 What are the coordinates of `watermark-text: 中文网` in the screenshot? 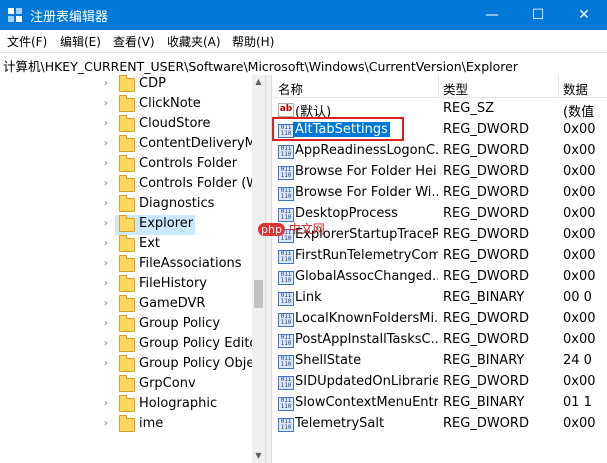 It's located at (306, 229).